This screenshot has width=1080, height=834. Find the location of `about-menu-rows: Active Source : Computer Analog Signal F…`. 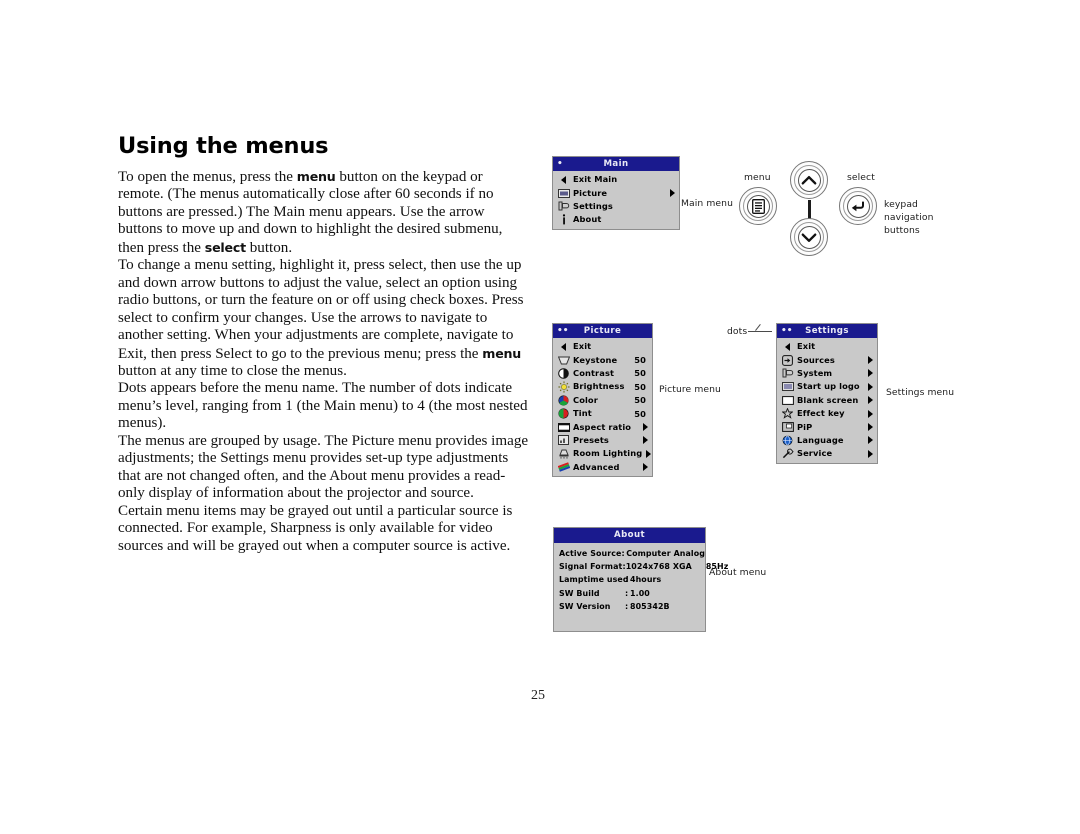

about-menu-rows: Active Source : Computer Analog Signal F… is located at coordinates (641, 578).